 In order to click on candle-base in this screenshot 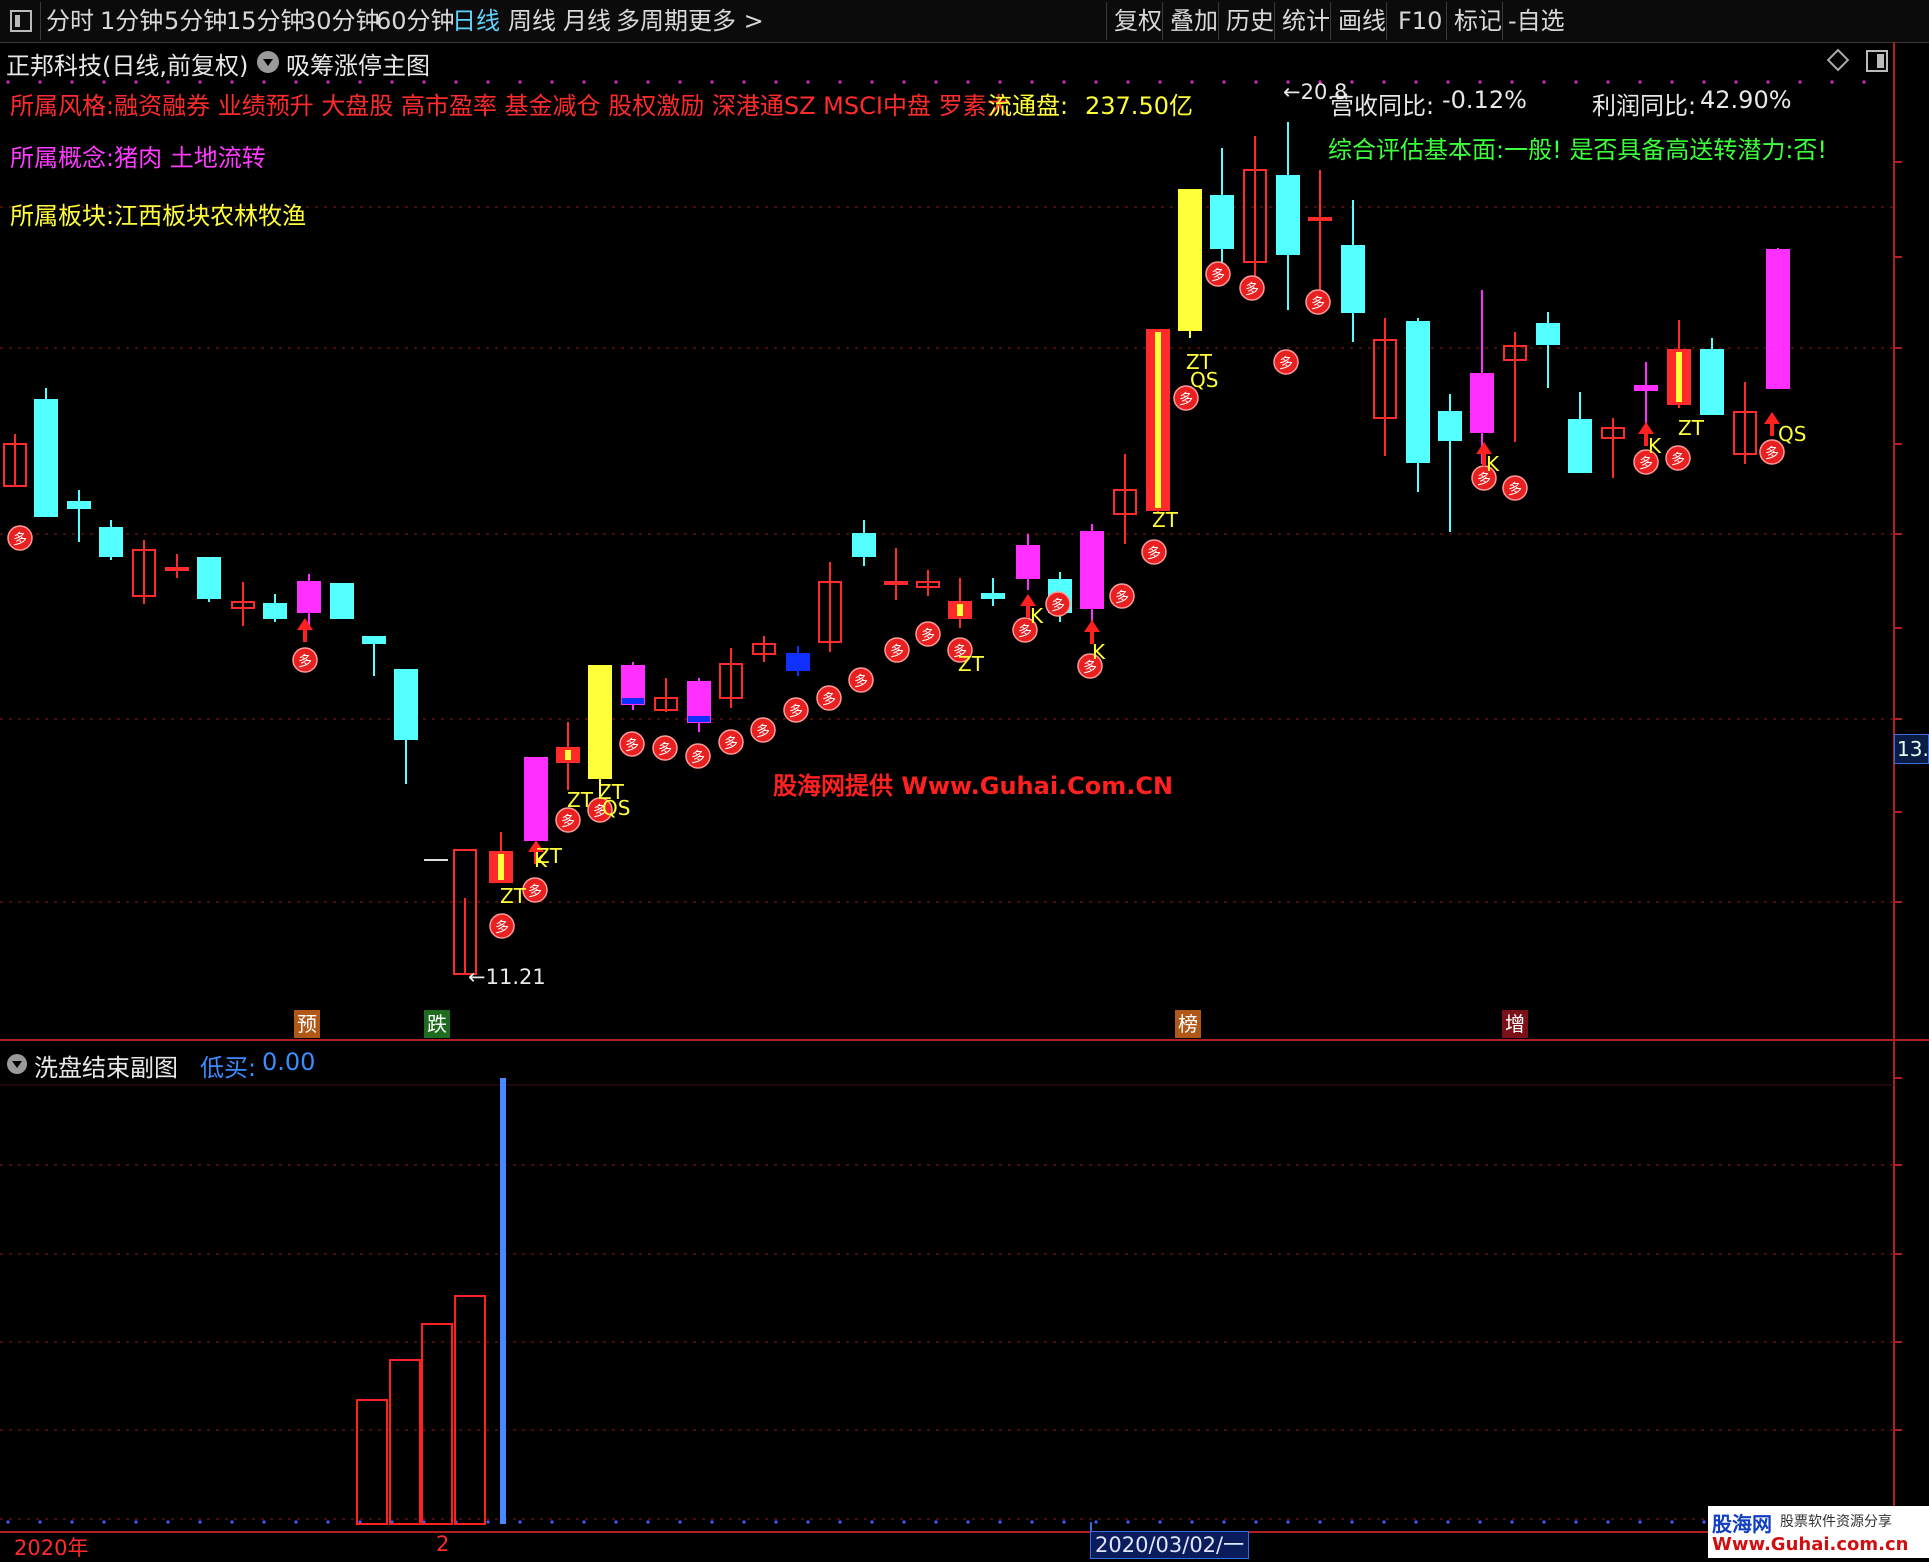, I will do `click(633, 701)`.